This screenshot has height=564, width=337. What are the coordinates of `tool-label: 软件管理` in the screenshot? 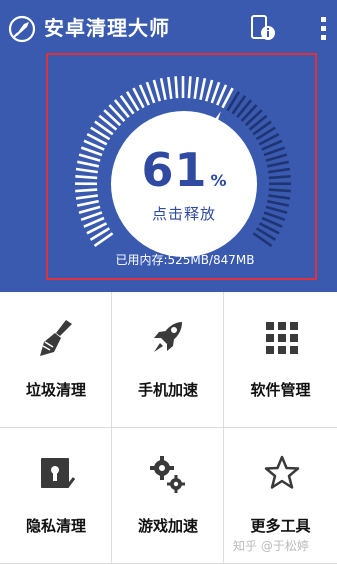 It's located at (280, 390).